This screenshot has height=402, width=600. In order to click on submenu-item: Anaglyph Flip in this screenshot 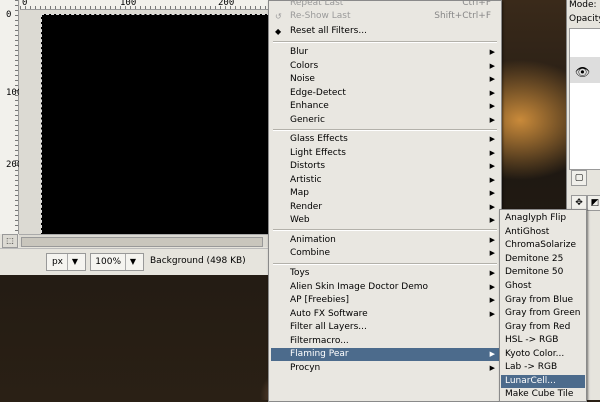, I will do `click(543, 218)`.